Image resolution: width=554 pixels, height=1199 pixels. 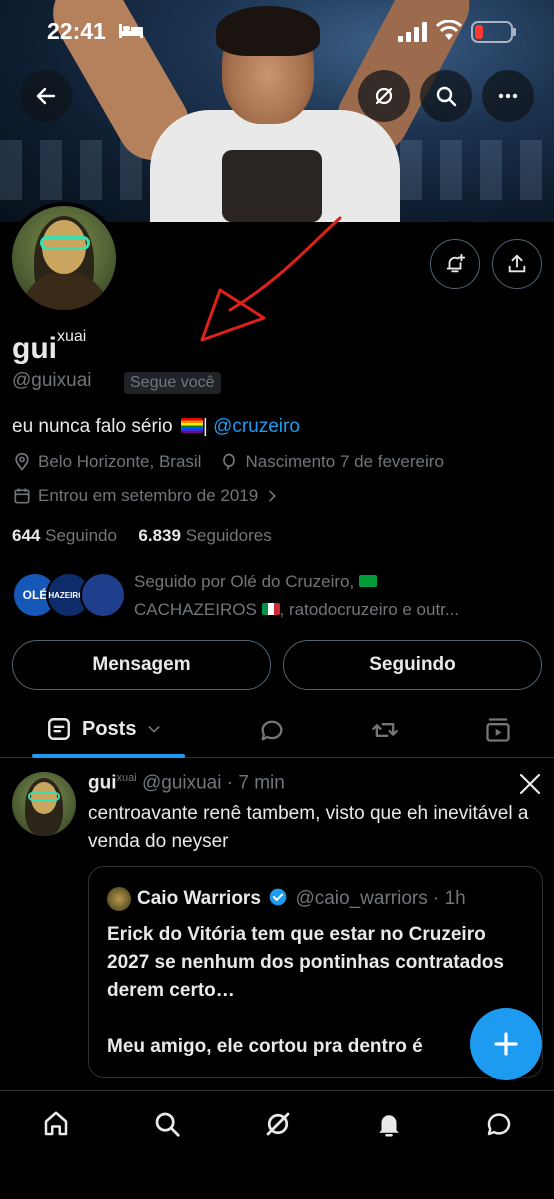 I want to click on followers-count: 6.839, so click(x=159, y=535).